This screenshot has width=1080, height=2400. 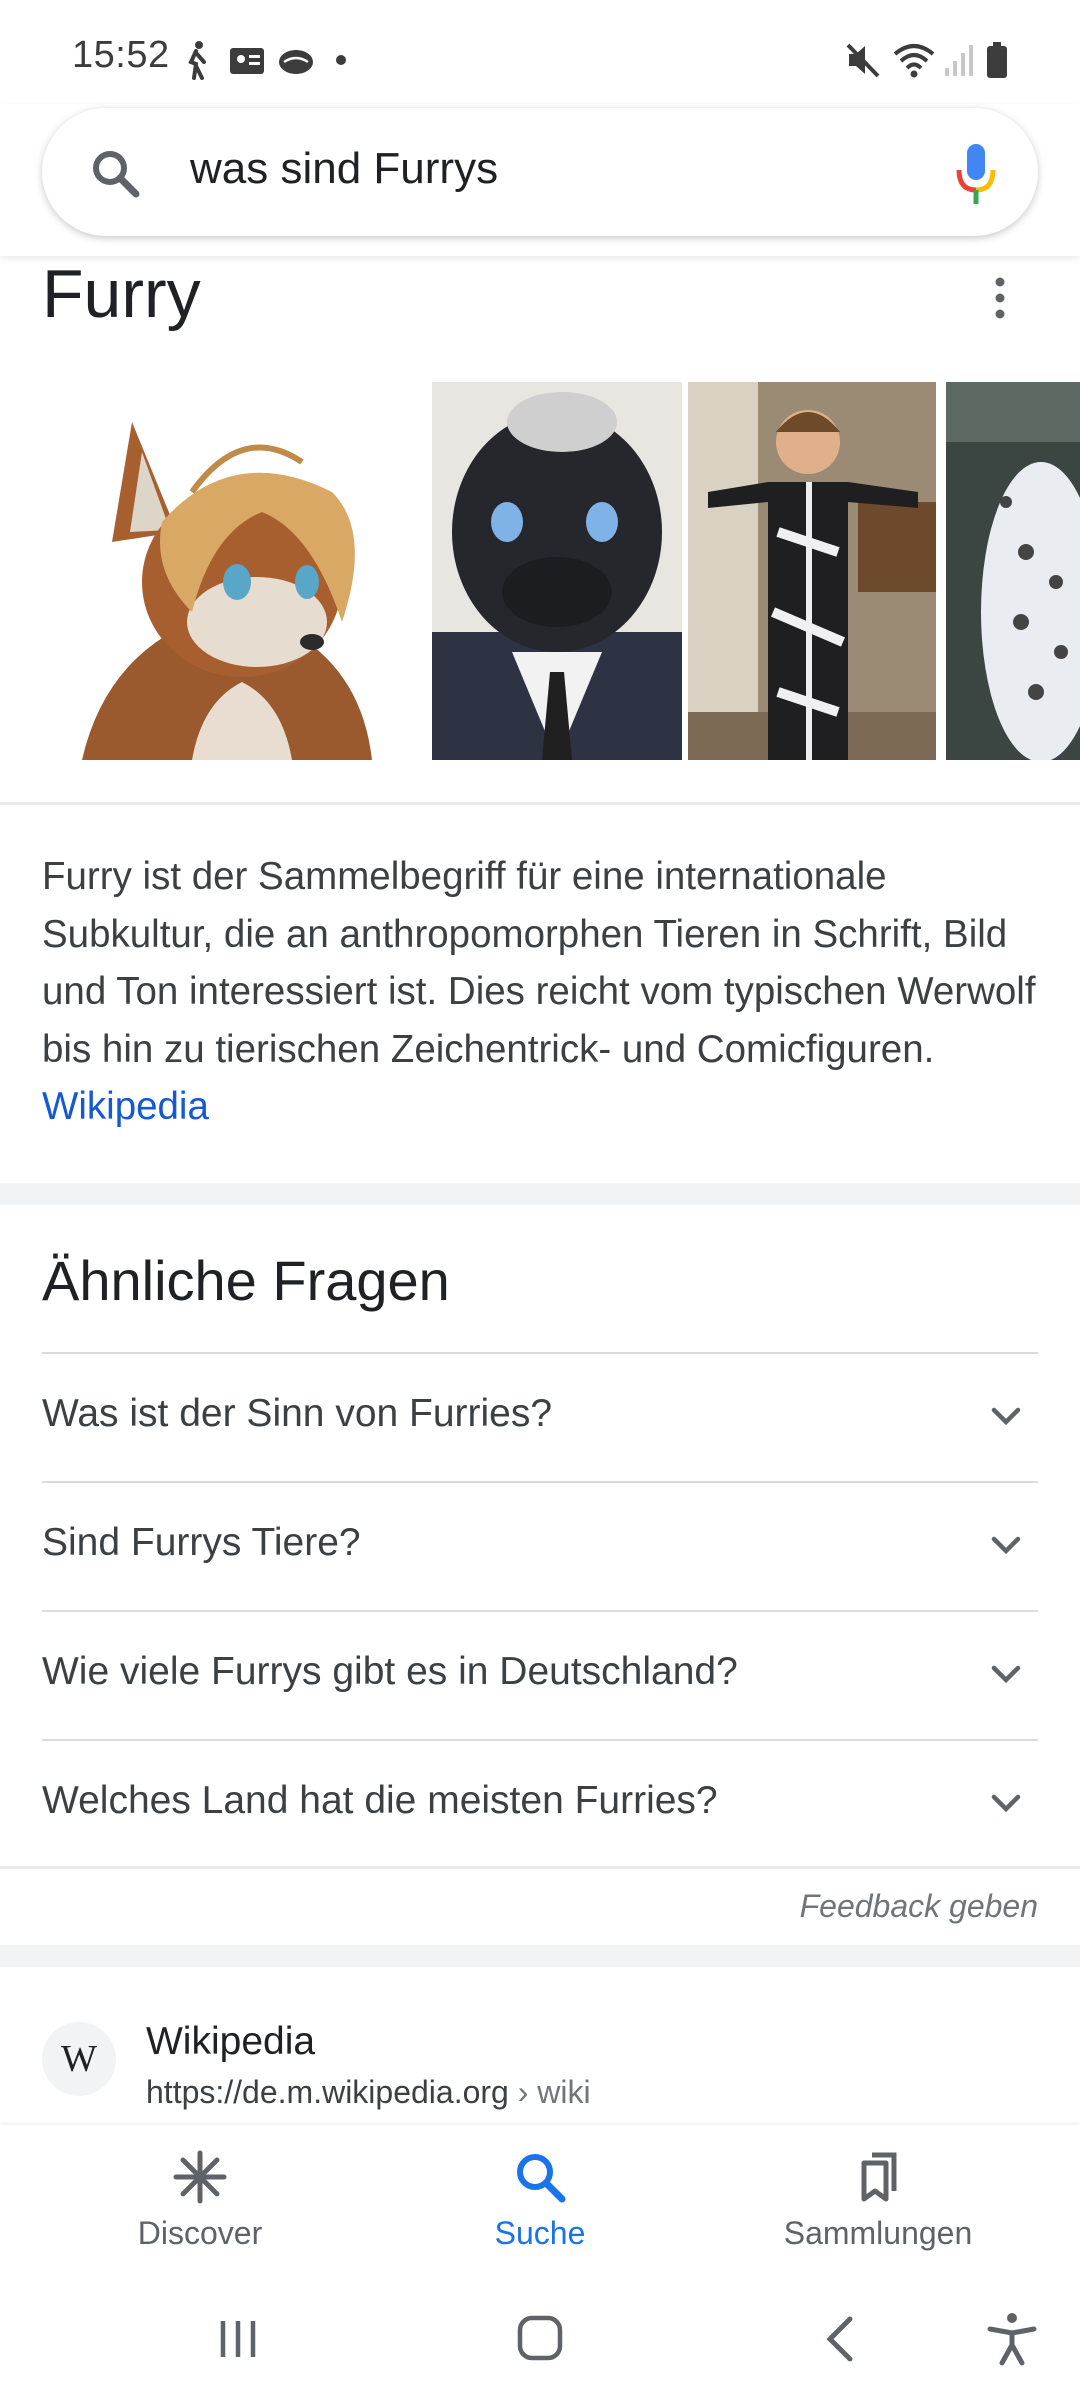 What do you see at coordinates (1012, 2339) in the screenshot?
I see `accessibility-icon` at bounding box center [1012, 2339].